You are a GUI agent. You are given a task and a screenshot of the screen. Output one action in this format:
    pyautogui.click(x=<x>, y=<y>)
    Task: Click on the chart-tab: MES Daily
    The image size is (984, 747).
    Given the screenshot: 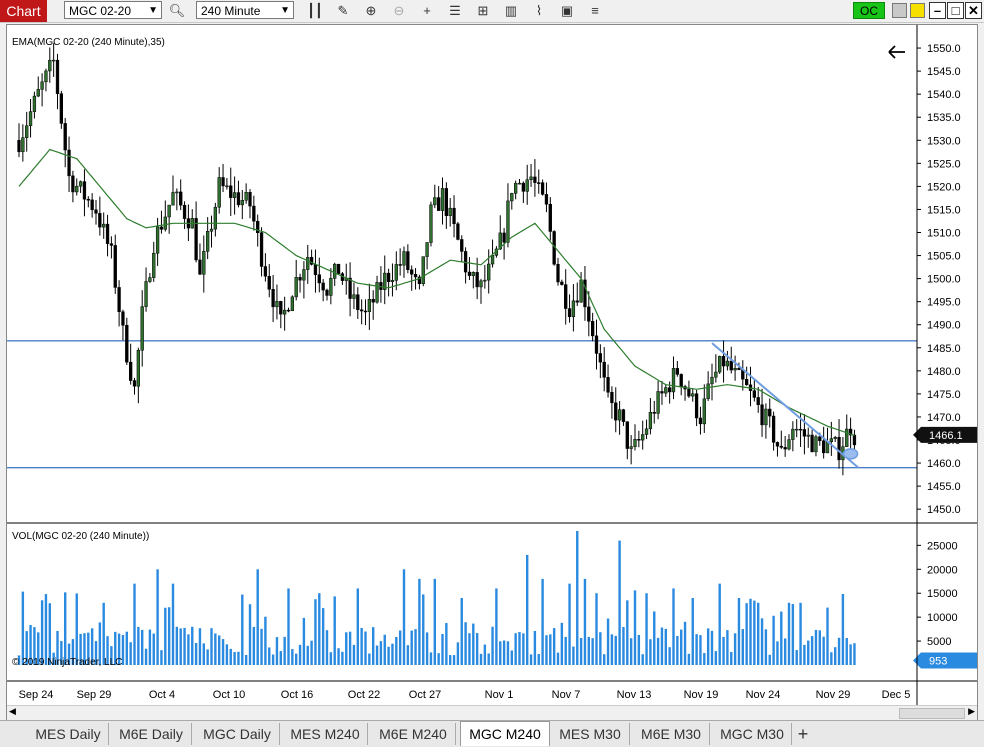 What is the action you would take?
    pyautogui.click(x=68, y=734)
    